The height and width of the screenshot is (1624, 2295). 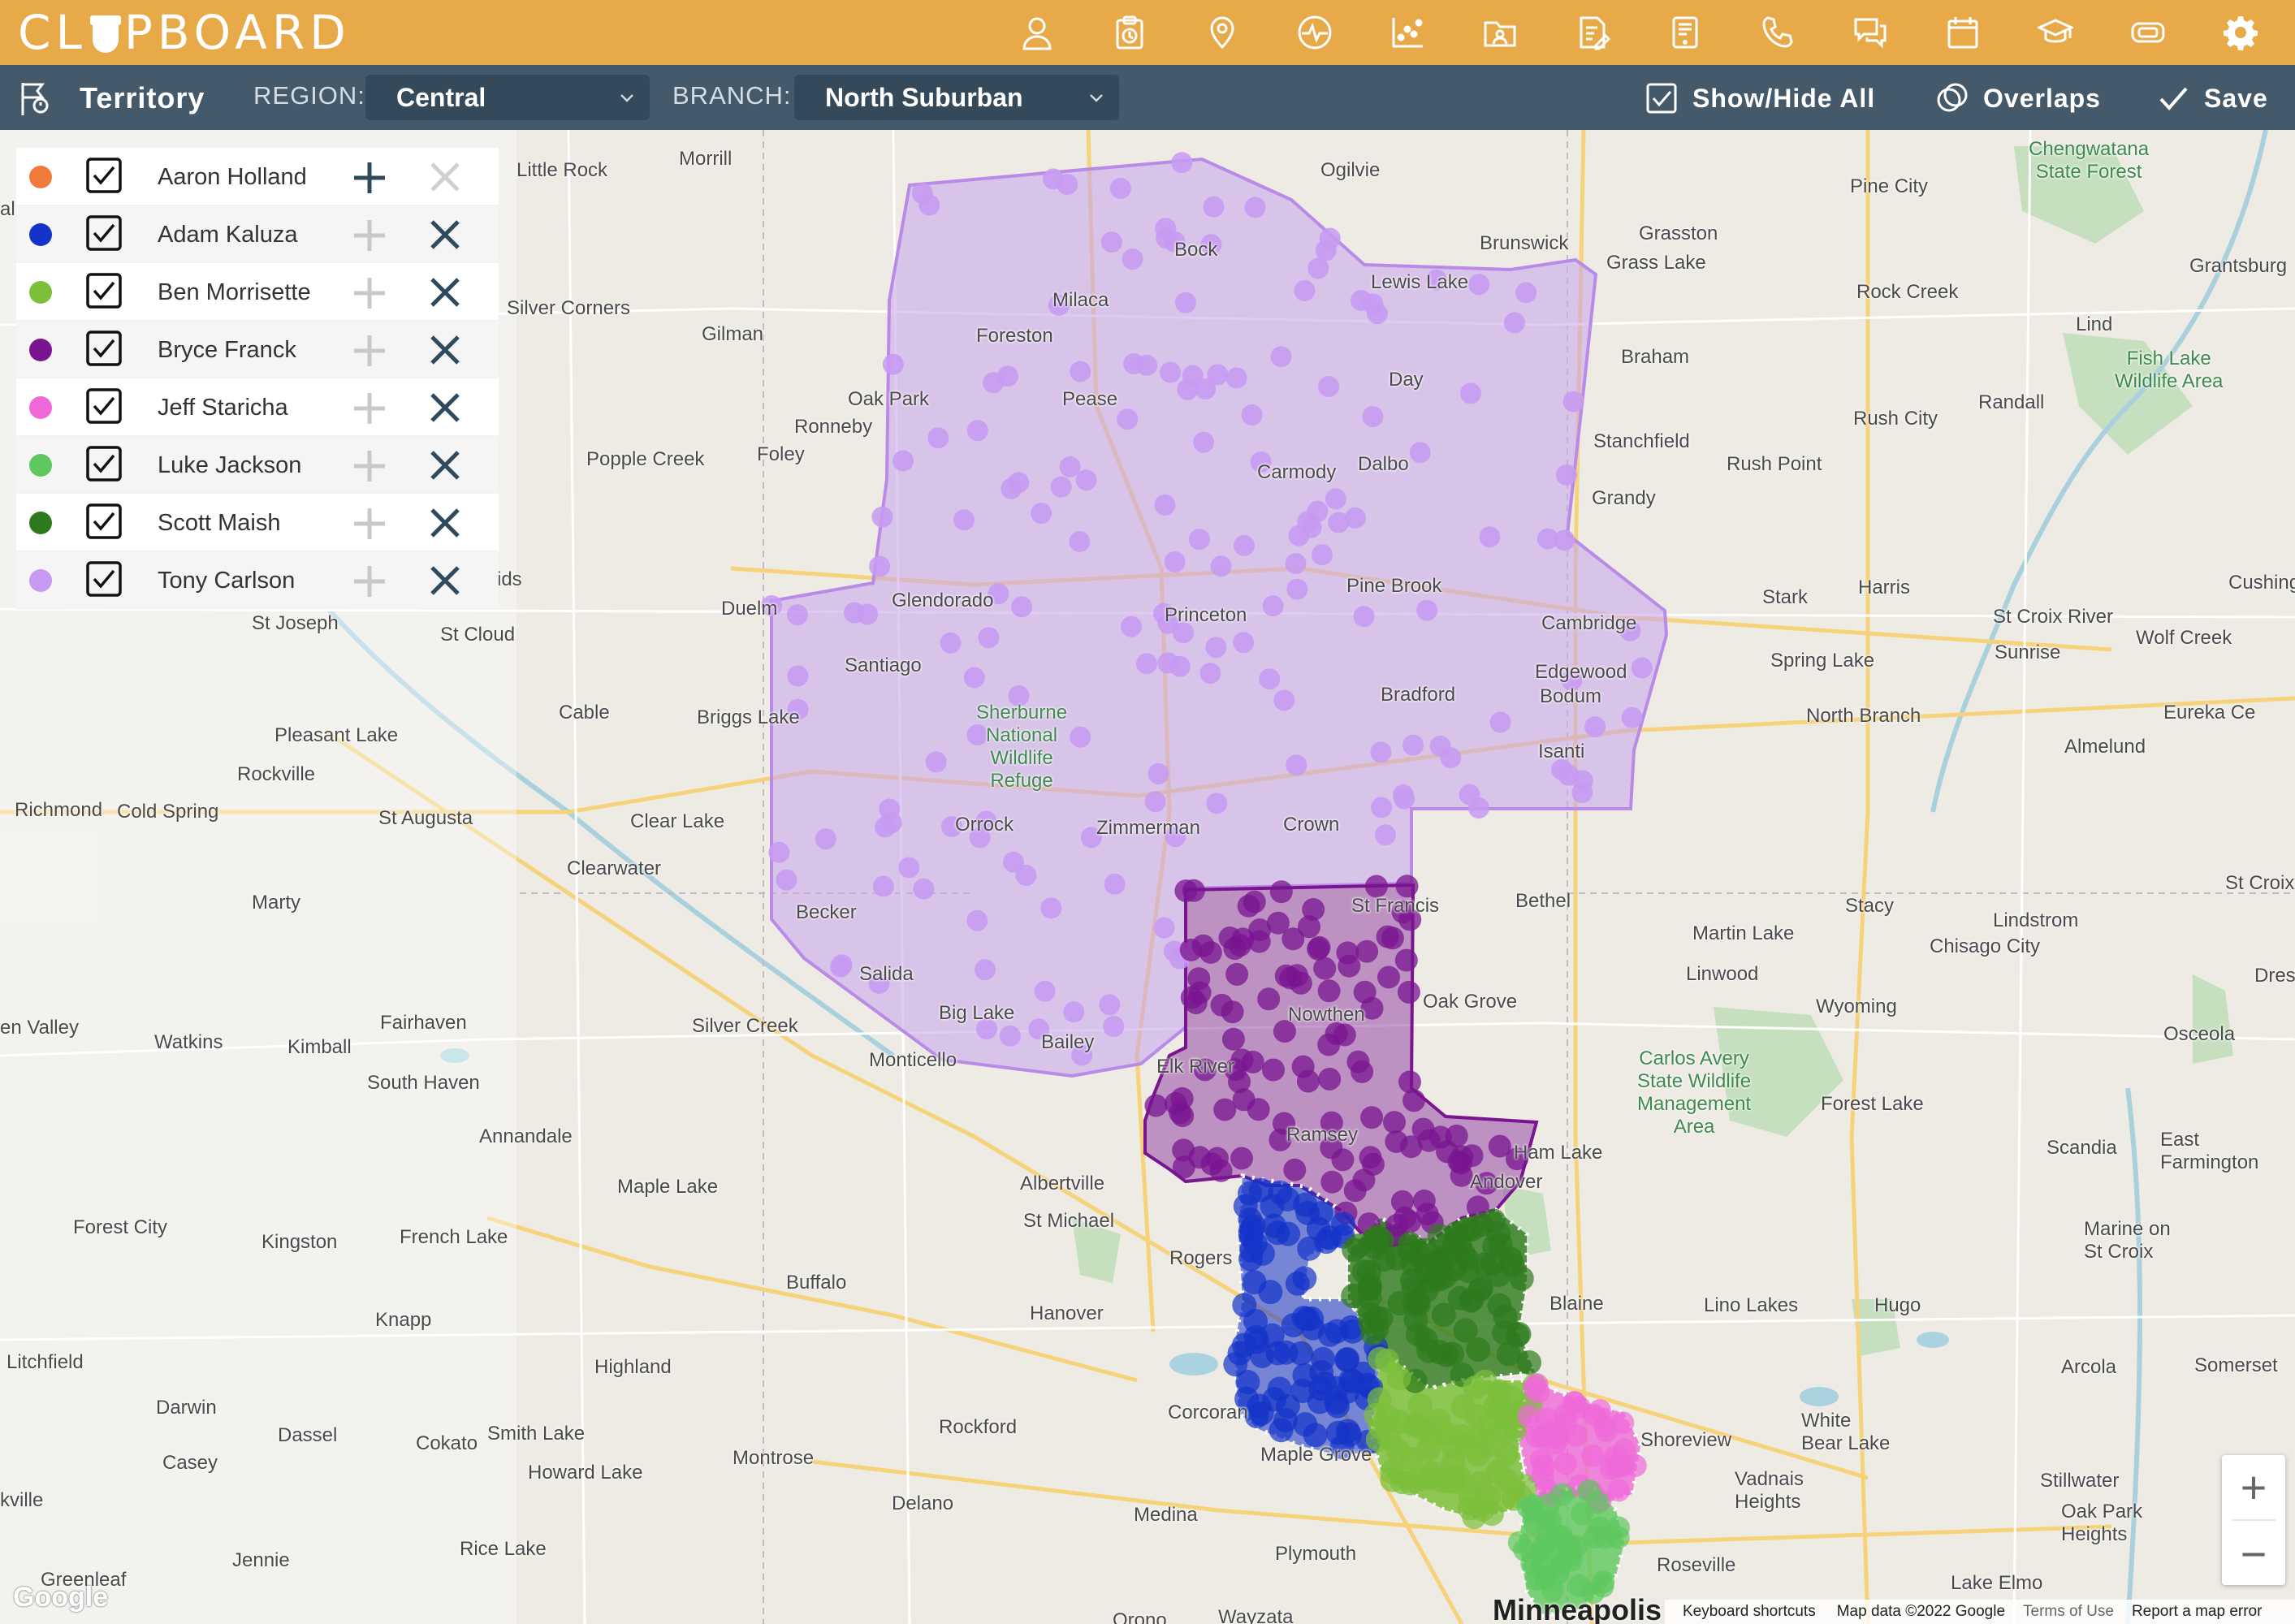 What do you see at coordinates (1500, 32) in the screenshot?
I see `folder-user-icon` at bounding box center [1500, 32].